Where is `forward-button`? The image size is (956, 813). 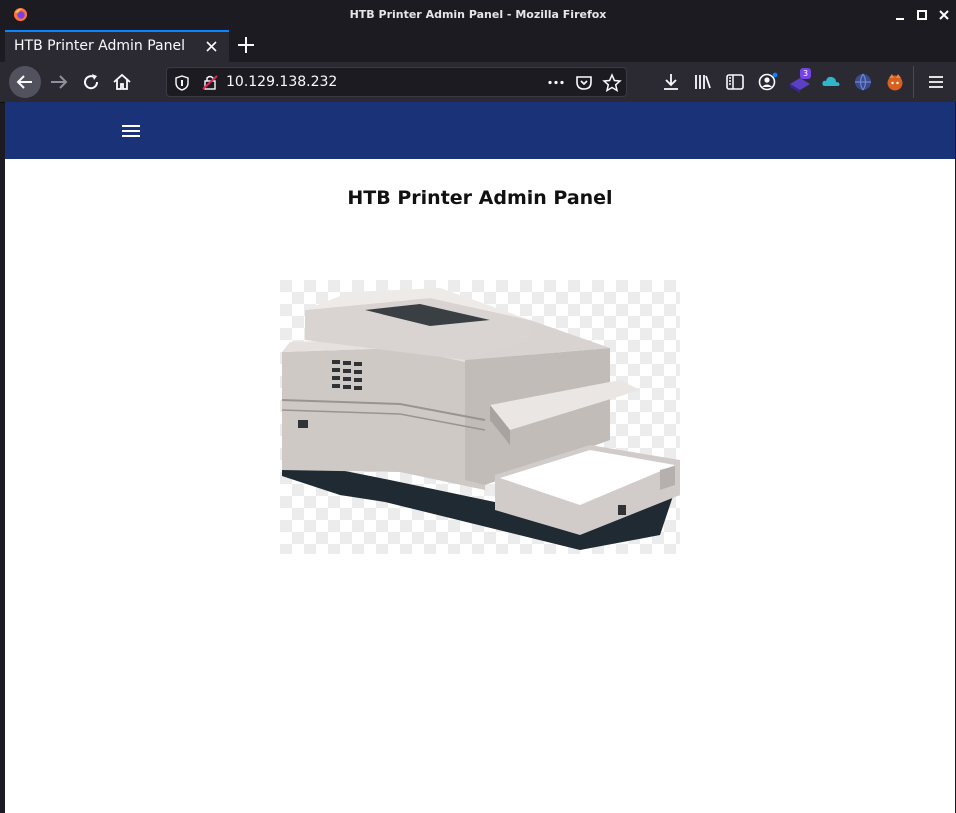
forward-button is located at coordinates (59, 82).